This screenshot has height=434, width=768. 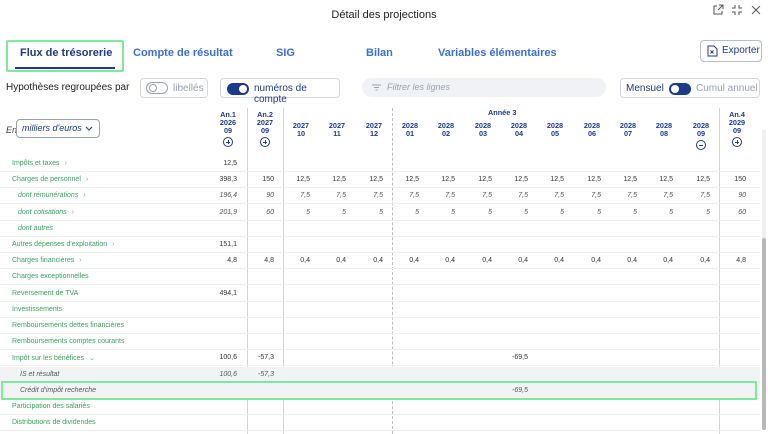 I want to click on column-header: 2028 09, so click(x=701, y=137).